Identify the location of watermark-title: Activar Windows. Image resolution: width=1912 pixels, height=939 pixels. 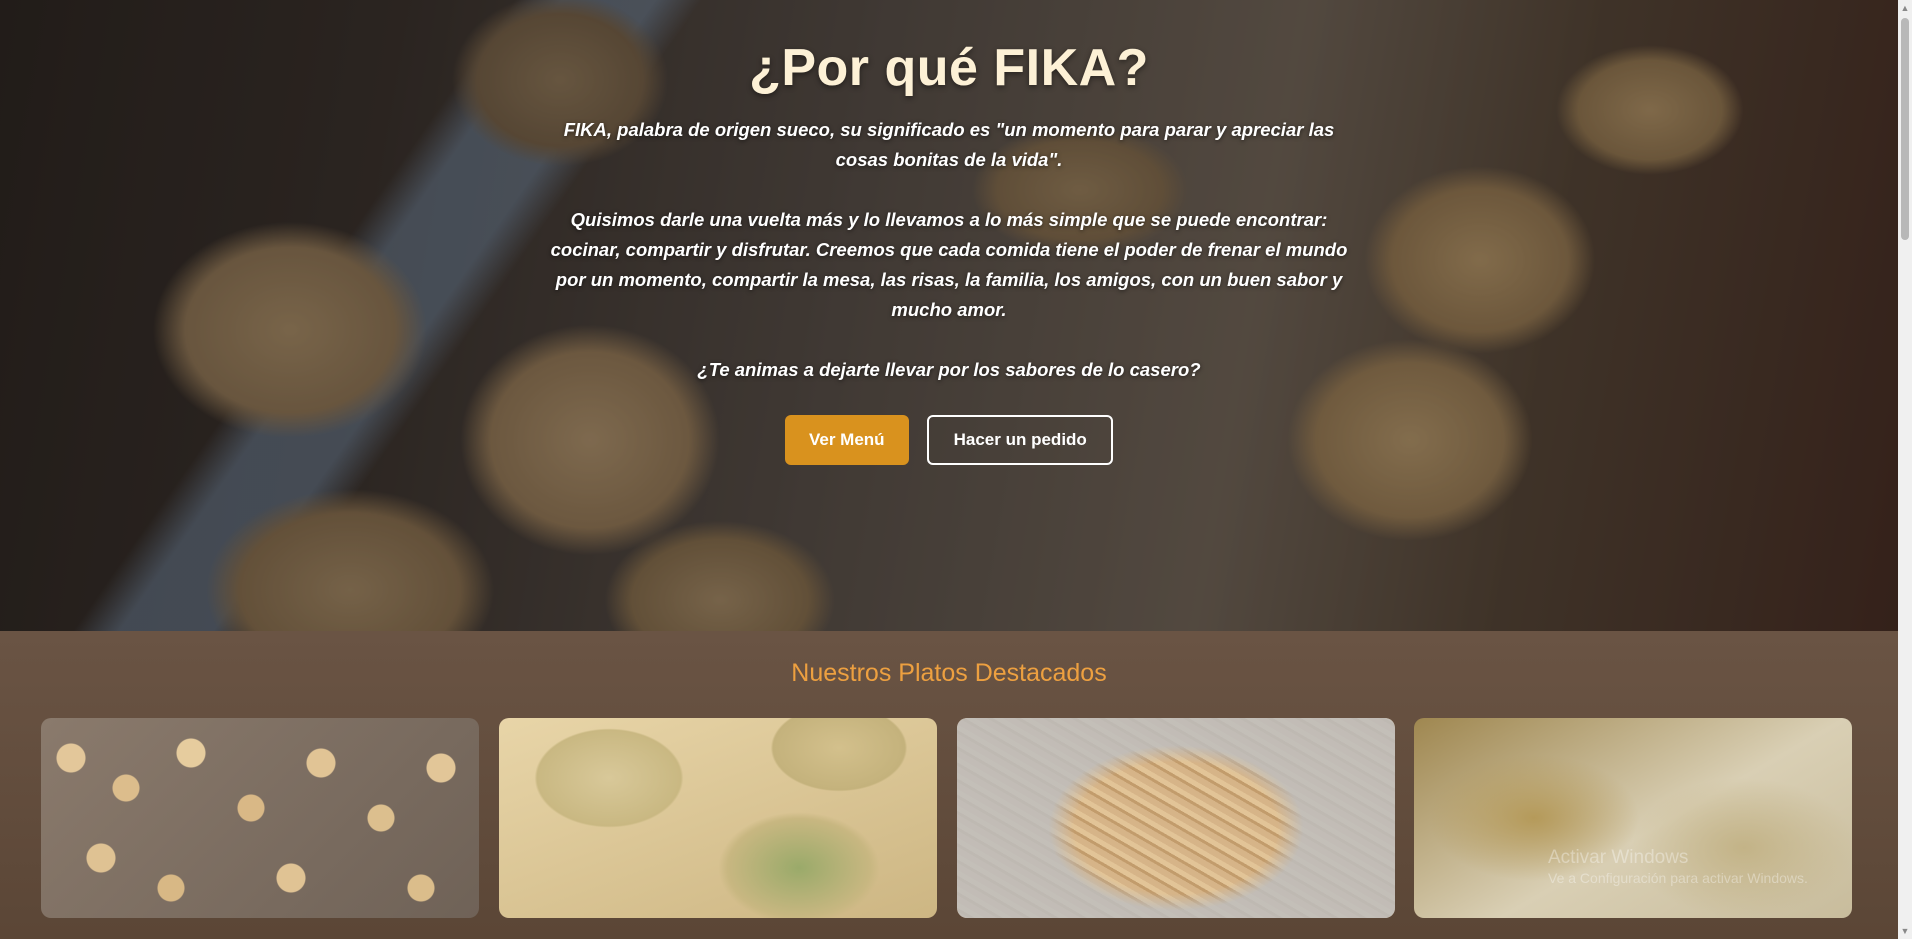
(1618, 857).